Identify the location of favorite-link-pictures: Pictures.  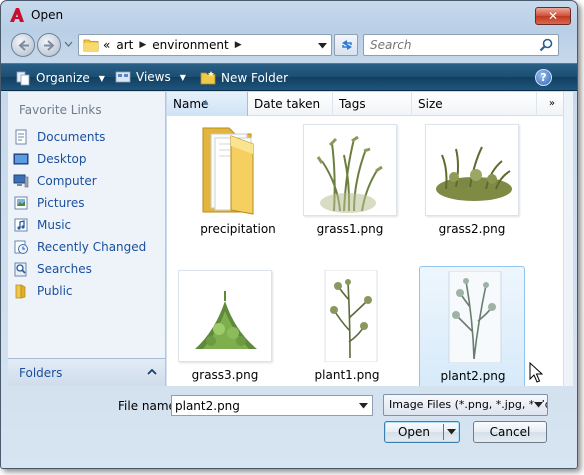
(79, 203).